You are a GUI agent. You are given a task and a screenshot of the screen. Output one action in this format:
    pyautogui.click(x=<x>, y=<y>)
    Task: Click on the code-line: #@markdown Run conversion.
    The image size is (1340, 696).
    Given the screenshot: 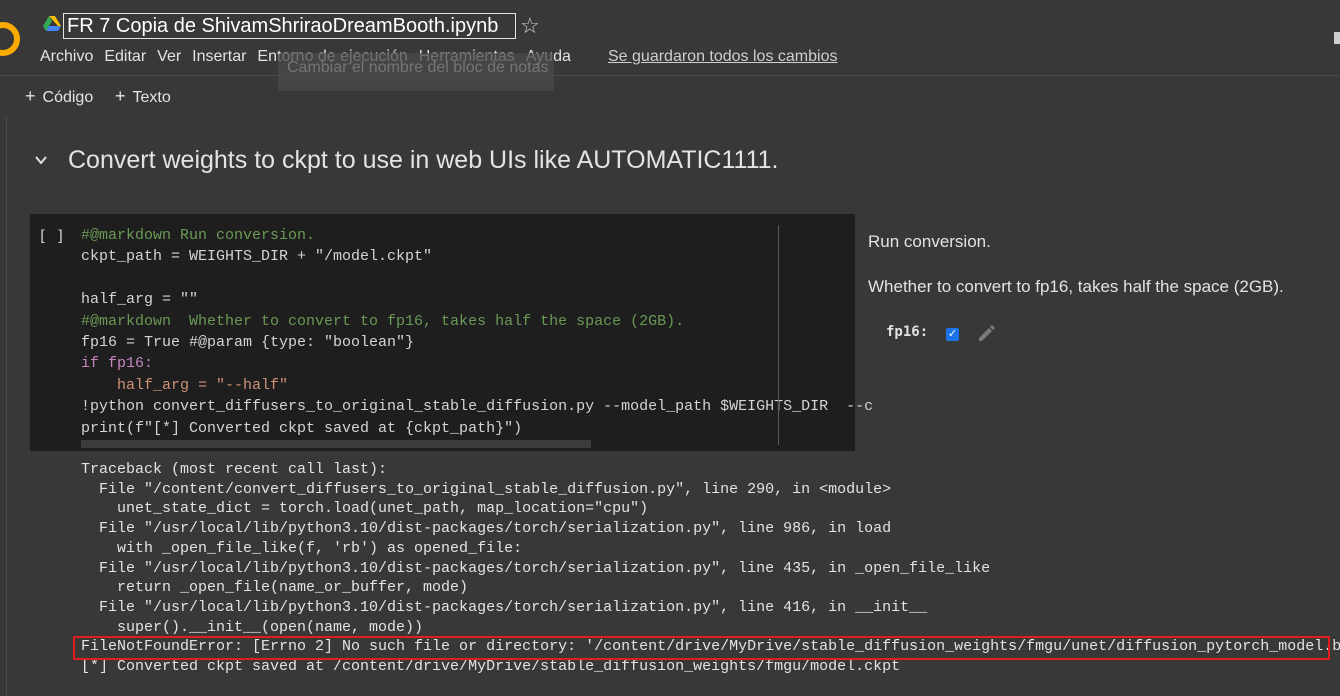 What is the action you would take?
    pyautogui.click(x=198, y=235)
    